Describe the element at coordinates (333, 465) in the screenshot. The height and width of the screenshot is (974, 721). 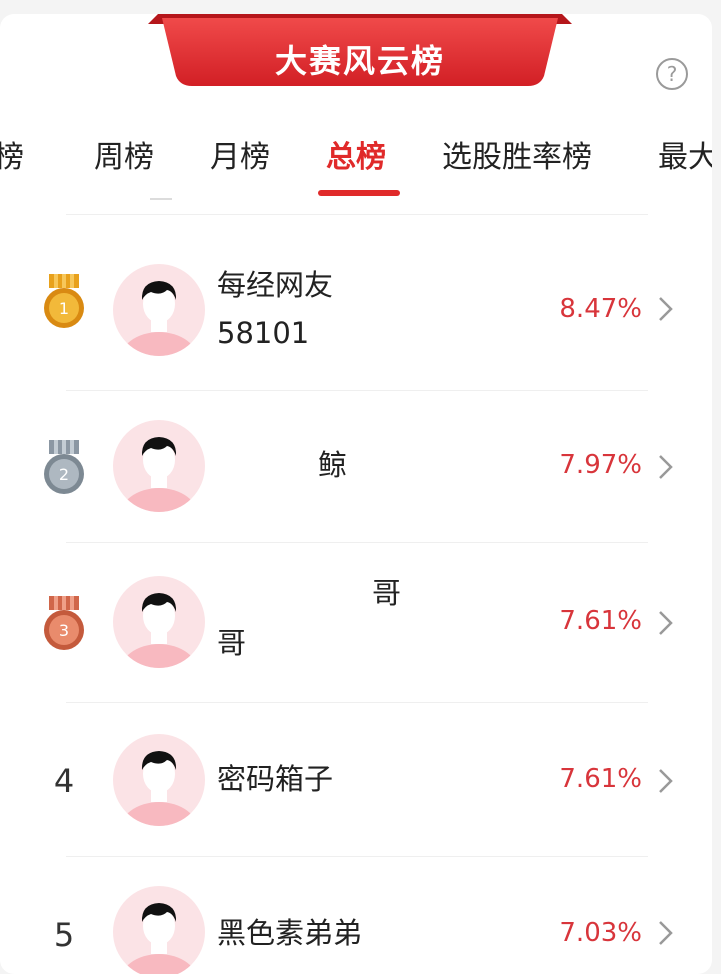
I see `username-line1: 鲸` at that location.